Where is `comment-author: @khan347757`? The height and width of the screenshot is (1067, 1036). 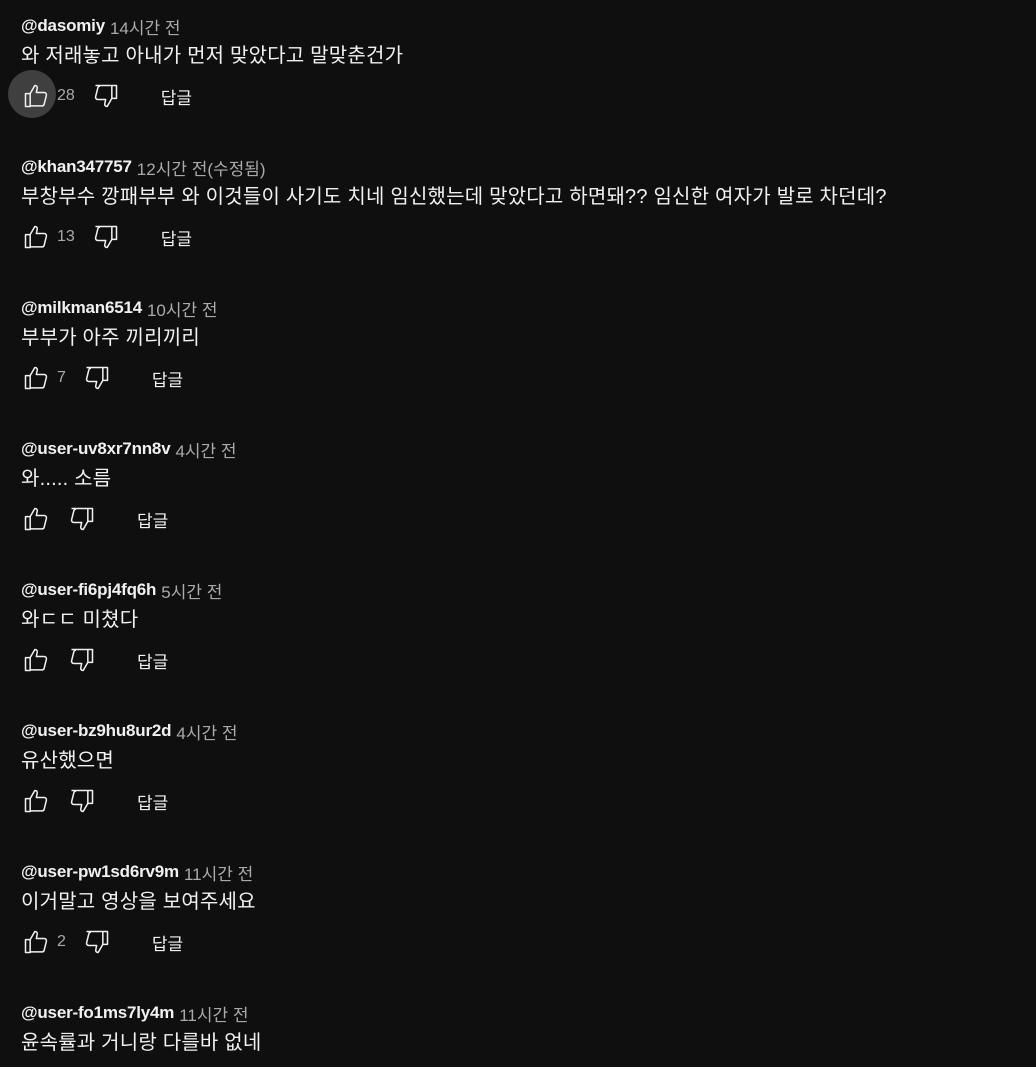
comment-author: @khan347757 is located at coordinates (76, 167).